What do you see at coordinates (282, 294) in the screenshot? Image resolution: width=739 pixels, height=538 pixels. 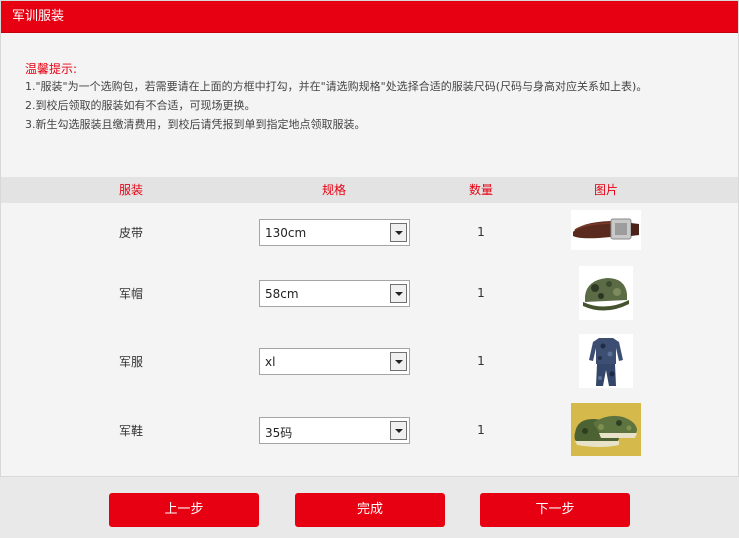 I see `spec-select-value: 58cm` at bounding box center [282, 294].